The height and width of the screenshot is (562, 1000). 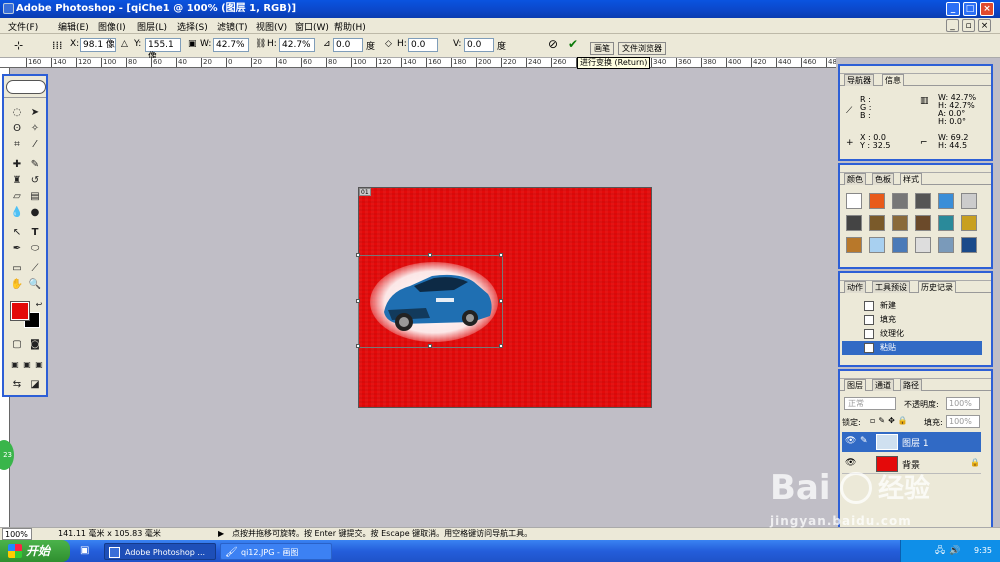 What do you see at coordinates (883, 385) in the screenshot?
I see `tab-channels: 通道` at bounding box center [883, 385].